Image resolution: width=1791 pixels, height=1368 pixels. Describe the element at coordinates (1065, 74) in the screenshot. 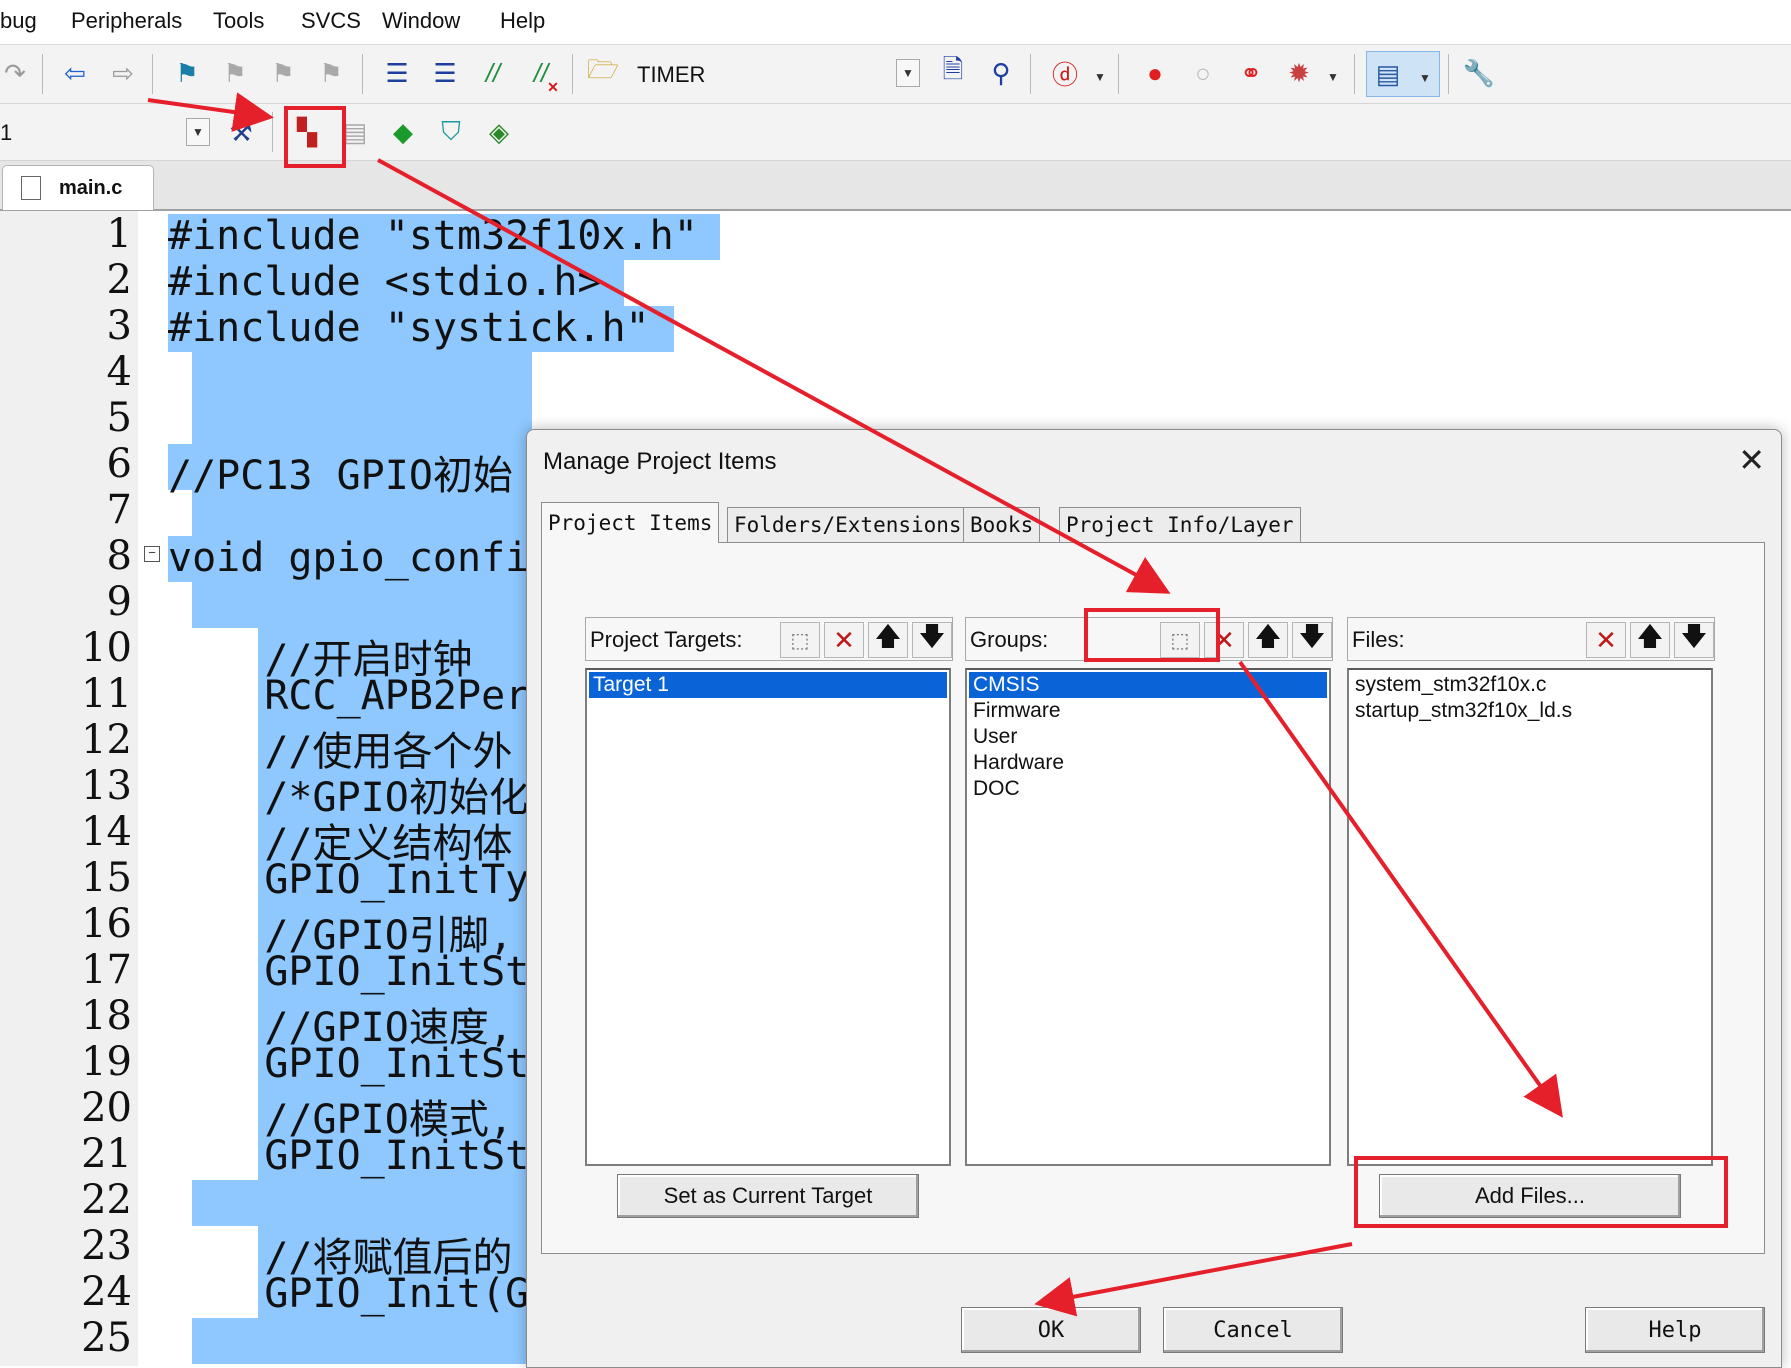

I see `debug-session-icon: ⓓ` at that location.